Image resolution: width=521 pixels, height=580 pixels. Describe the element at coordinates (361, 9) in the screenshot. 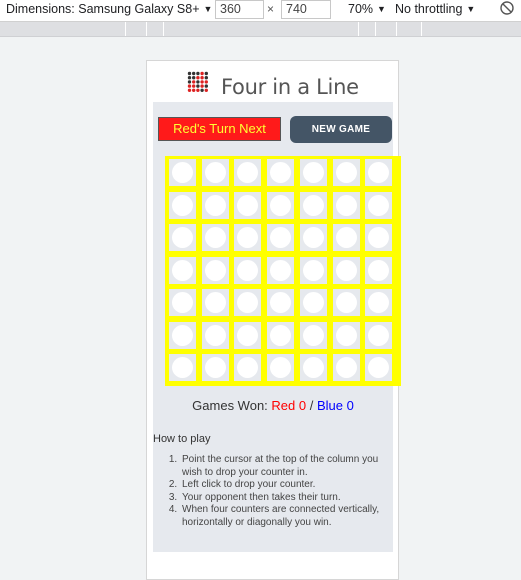

I see `zoom-label: 70%` at that location.